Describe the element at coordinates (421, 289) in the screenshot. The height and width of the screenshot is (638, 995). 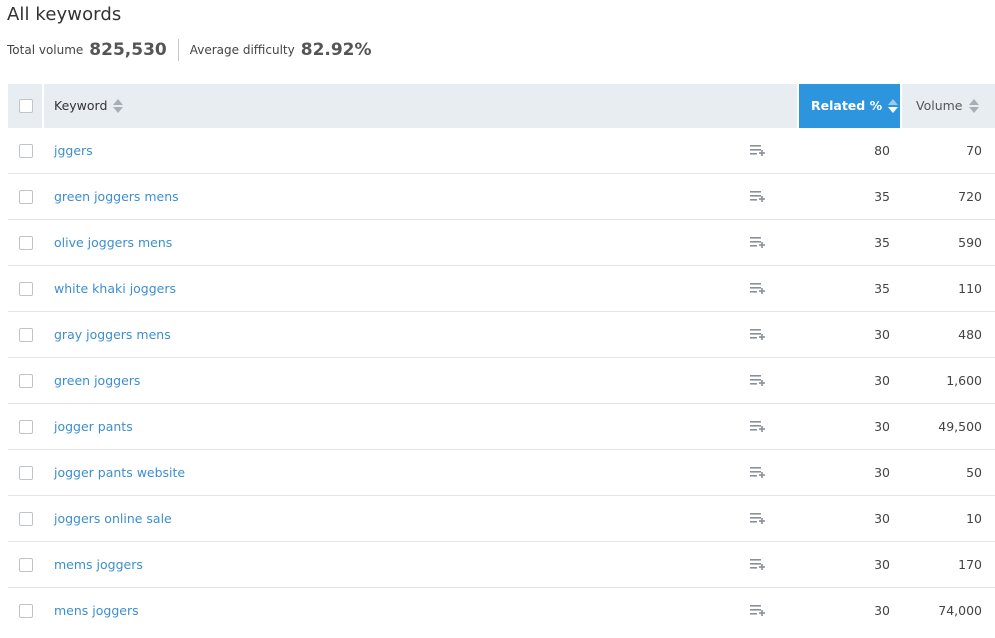
I see `keyword-cell: white khaki joggers` at that location.